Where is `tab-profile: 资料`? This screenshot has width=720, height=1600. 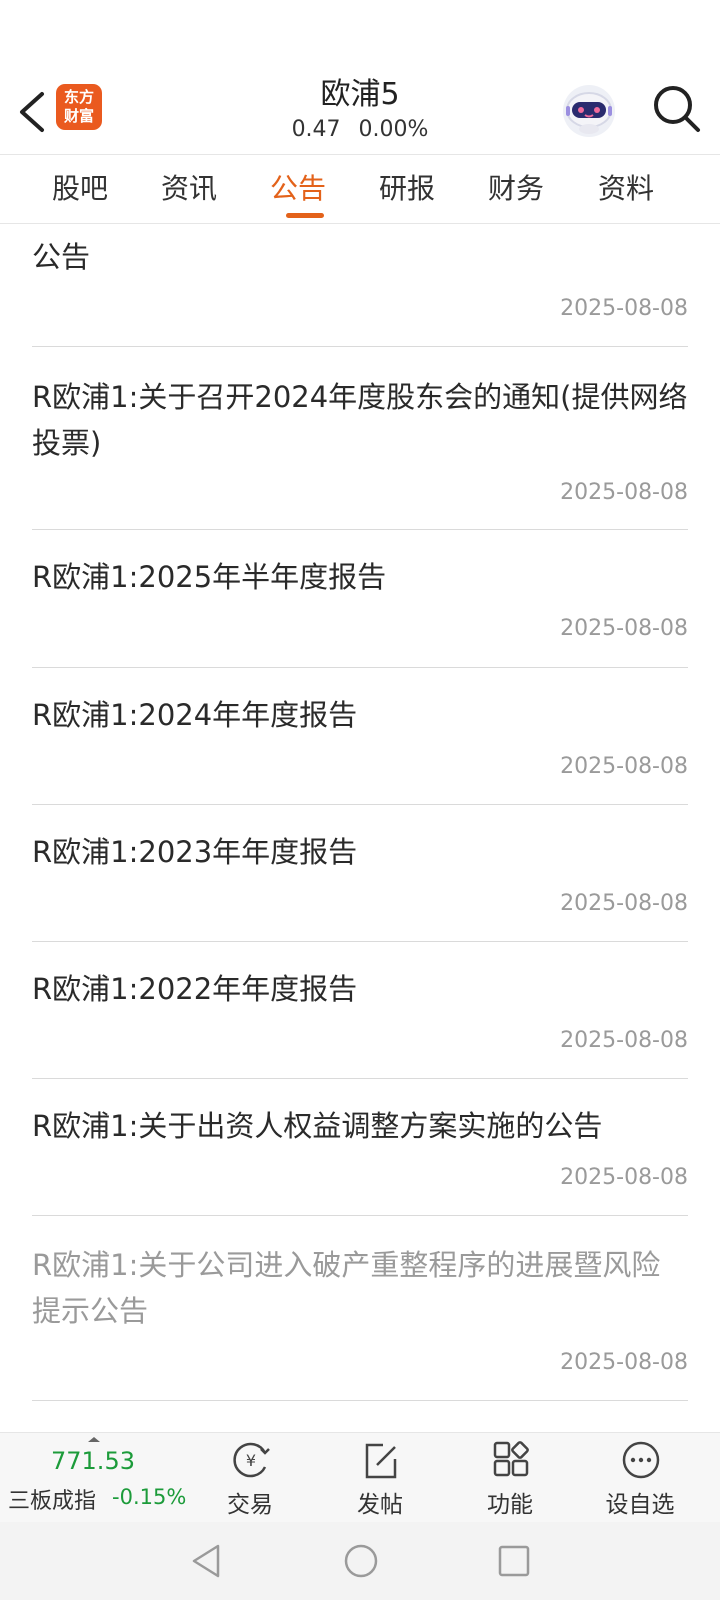
tab-profile: 资料 is located at coordinates (626, 189).